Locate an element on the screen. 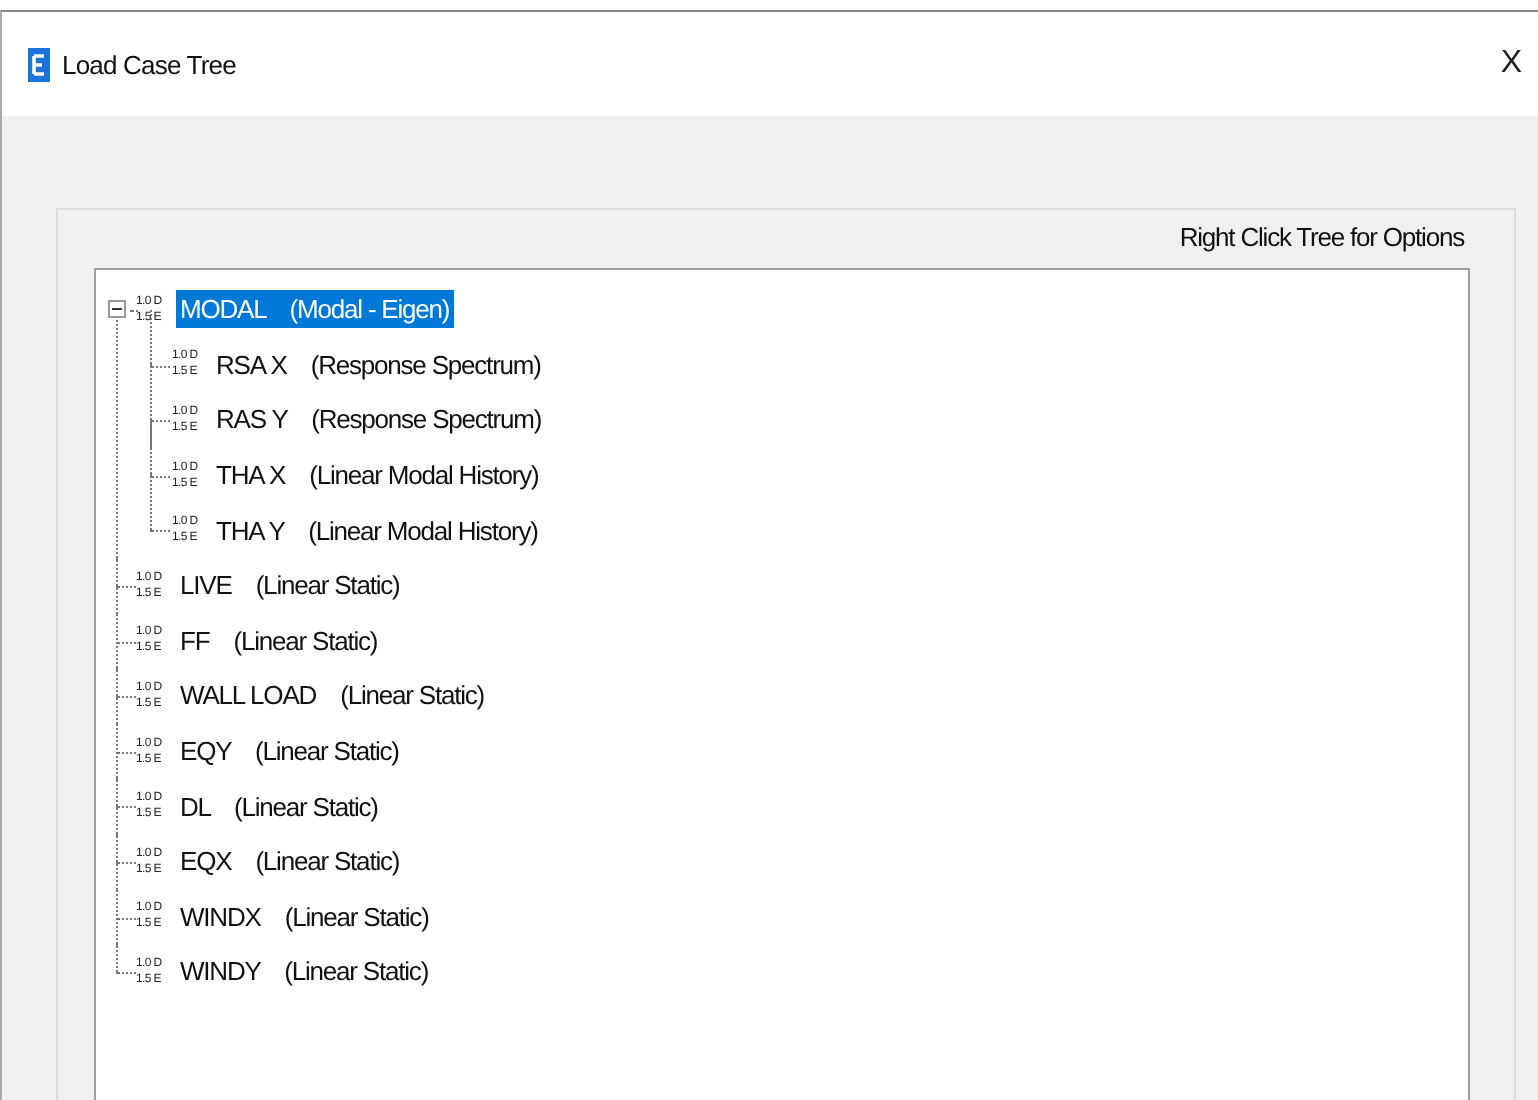  tree-item: THA Y (Linear Modal History) is located at coordinates (377, 530).